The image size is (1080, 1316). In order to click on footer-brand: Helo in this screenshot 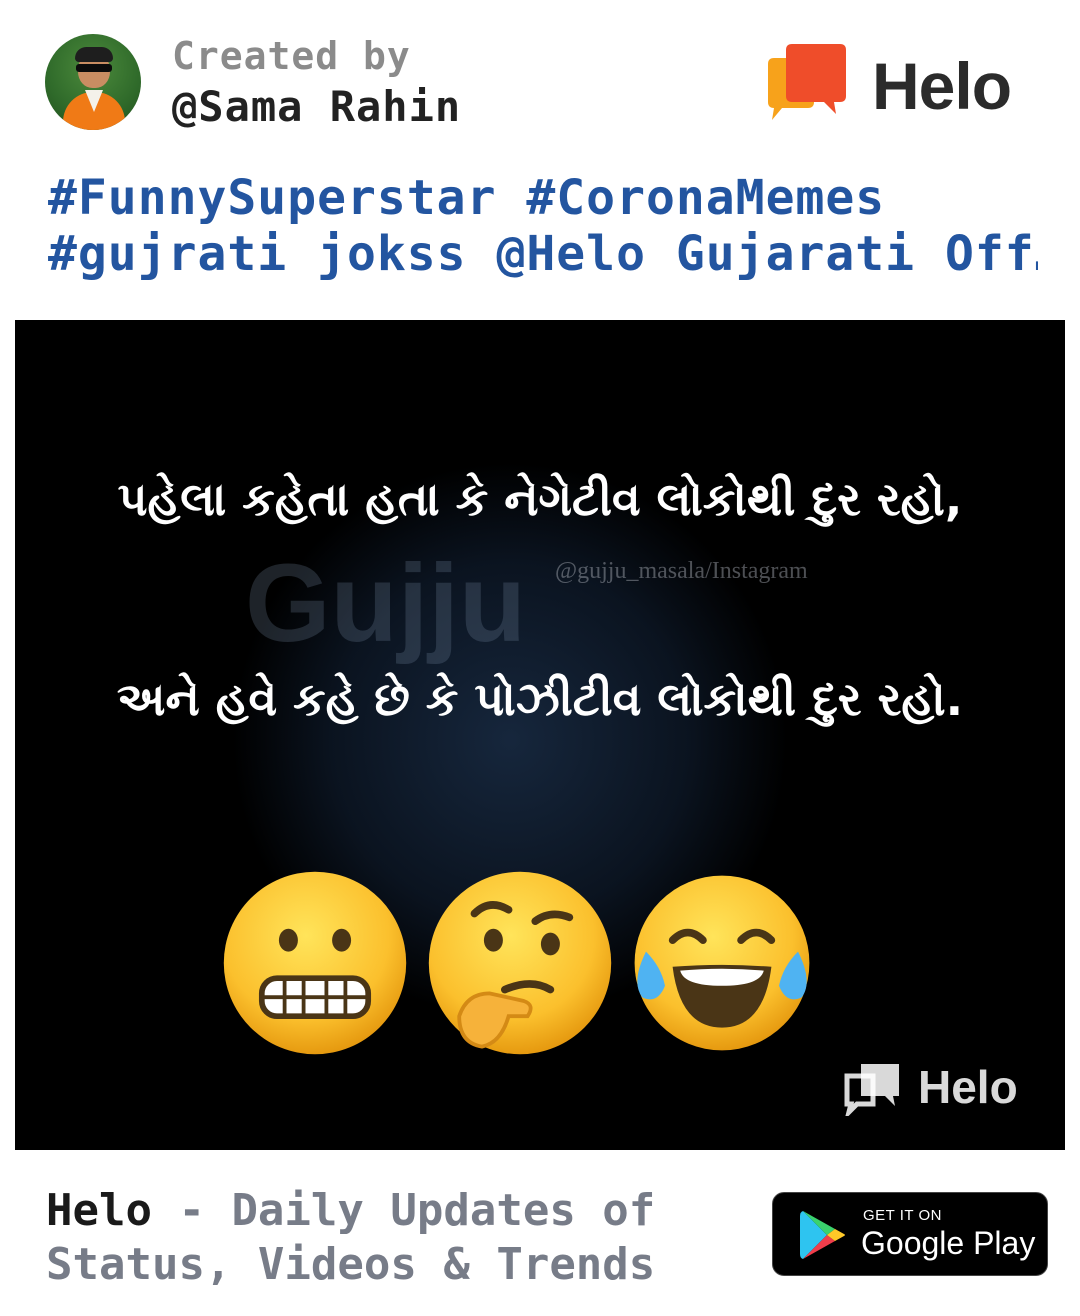, I will do `click(99, 1210)`.